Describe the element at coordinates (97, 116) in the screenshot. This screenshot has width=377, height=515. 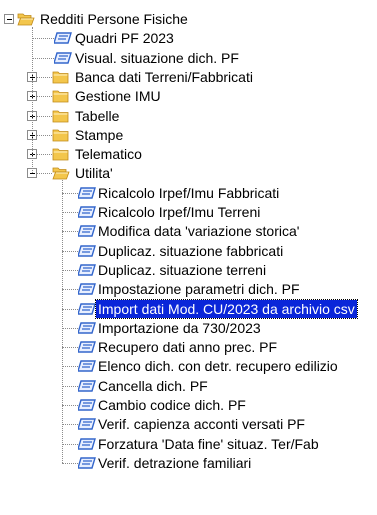
I see `tree-folder-tabelle: Tabelle` at that location.